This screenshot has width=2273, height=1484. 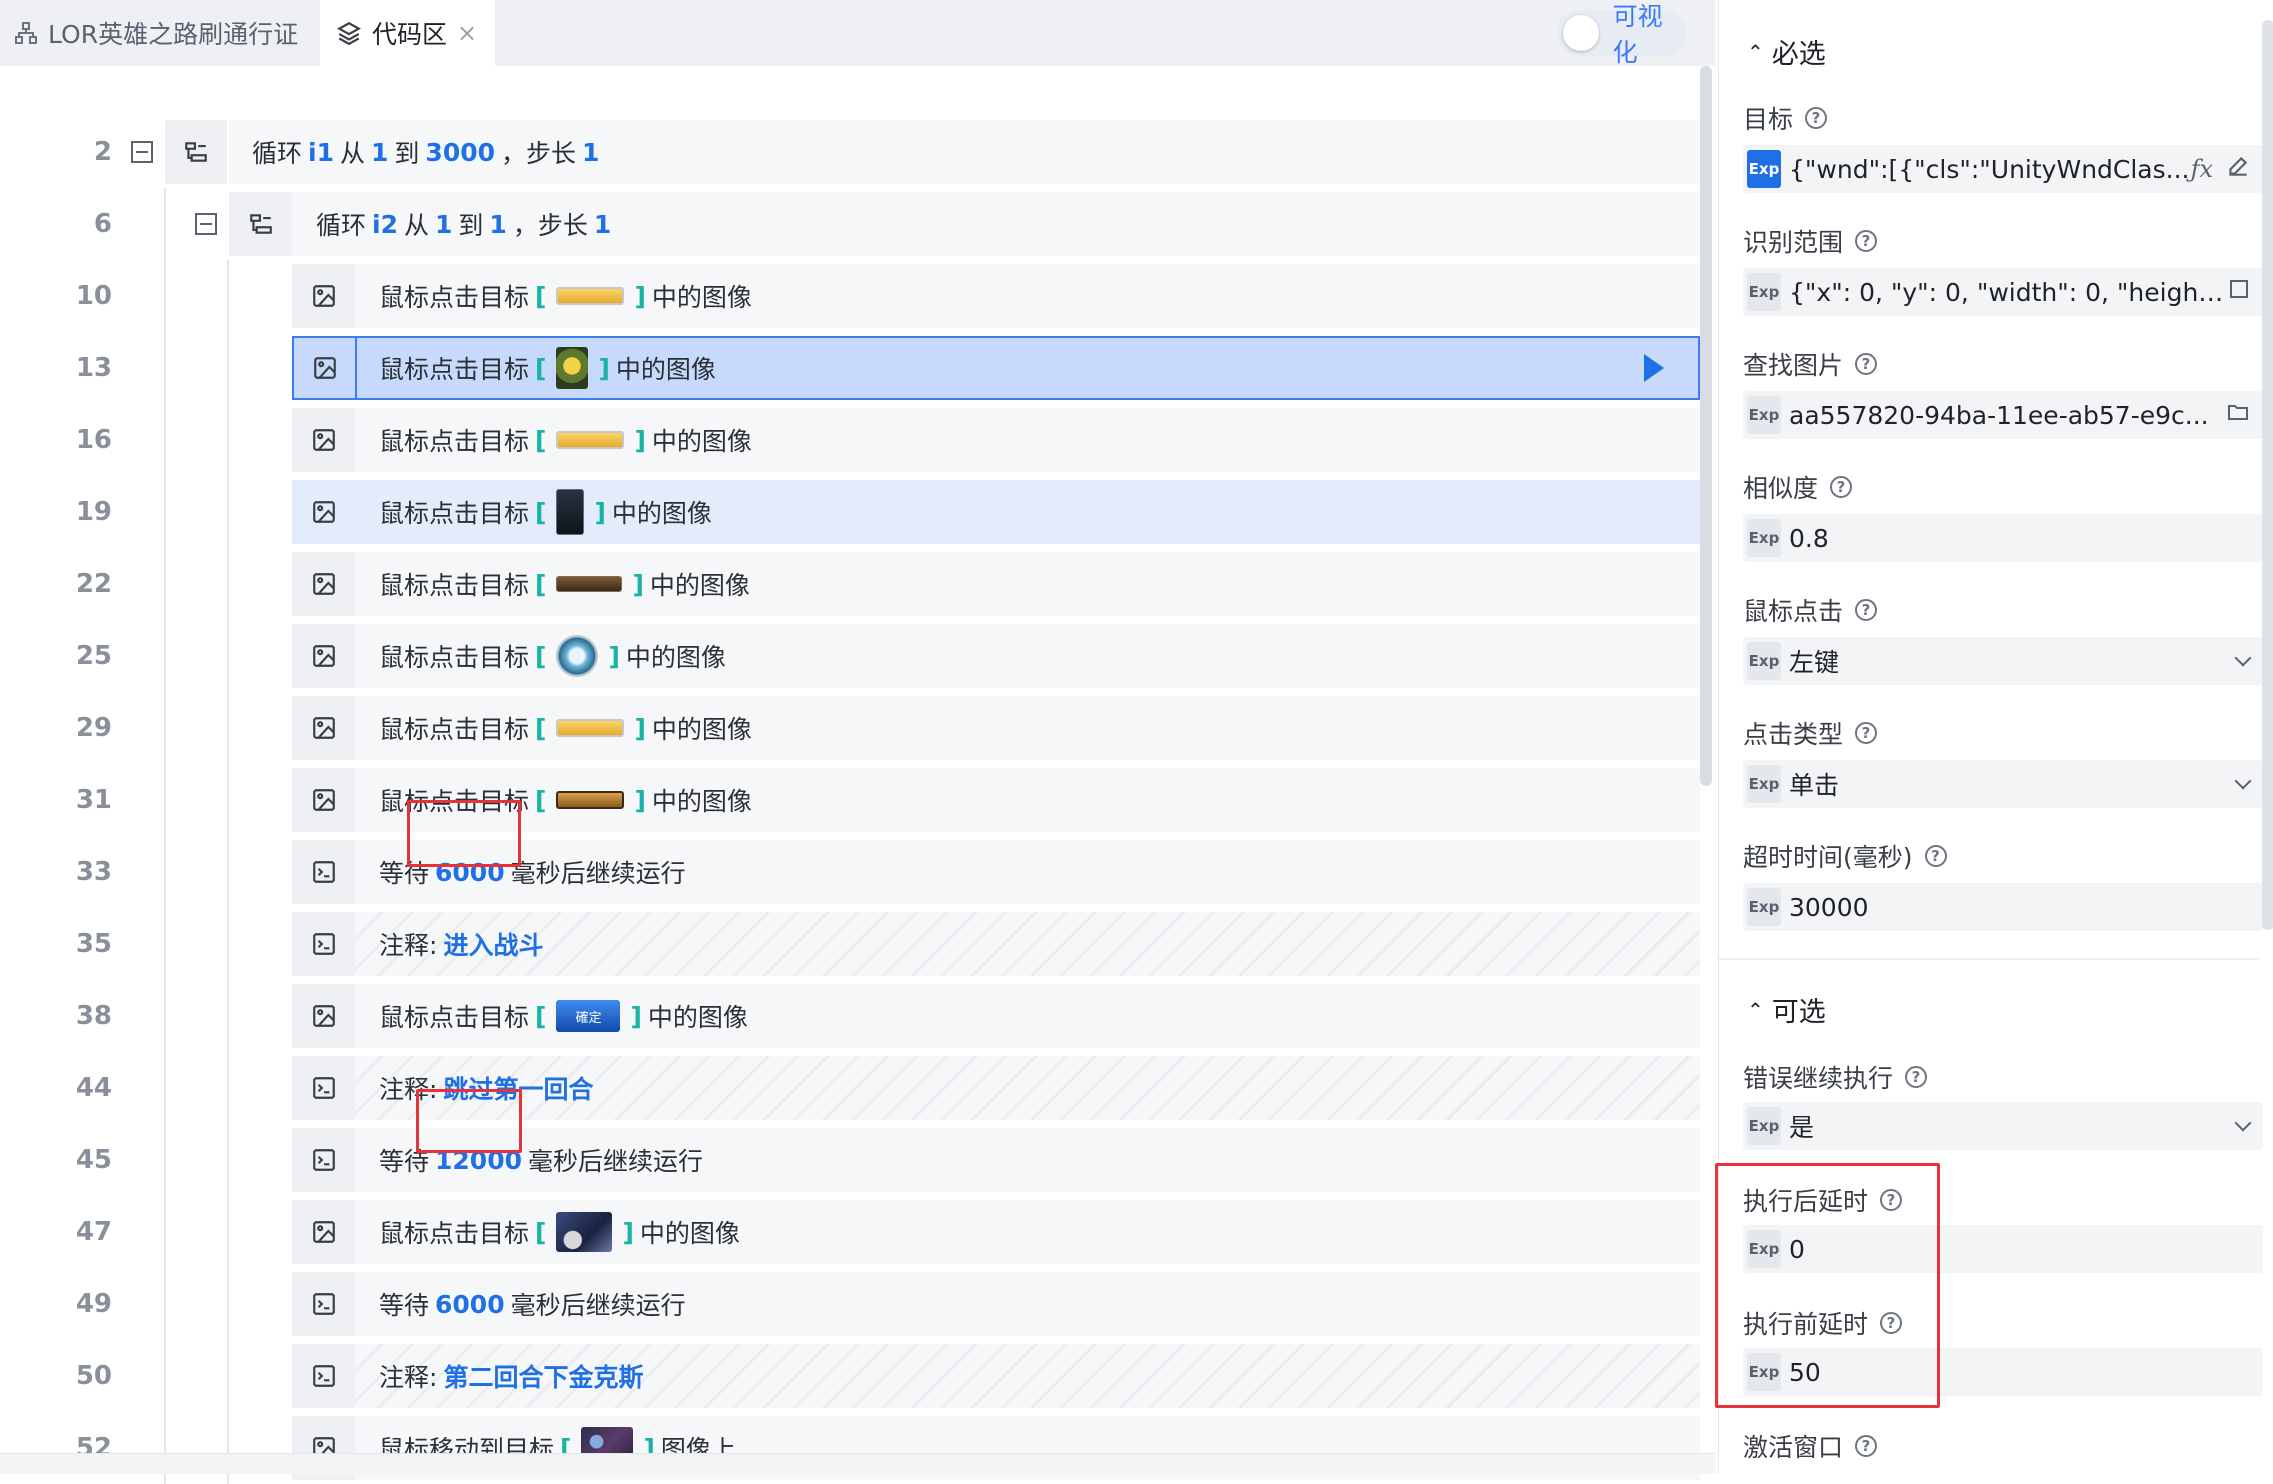 What do you see at coordinates (493, 944) in the screenshot?
I see `comment-text: 进入战斗` at bounding box center [493, 944].